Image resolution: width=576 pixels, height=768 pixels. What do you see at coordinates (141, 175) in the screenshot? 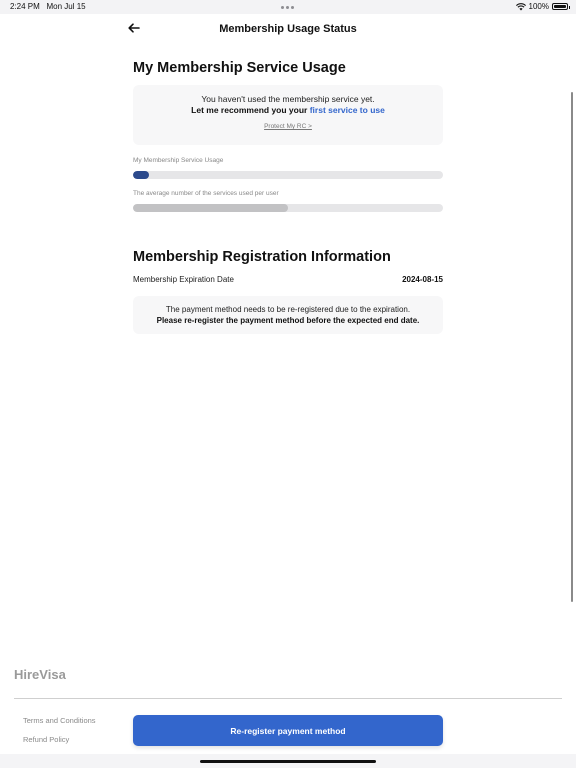
I see `my-usage-bar-fill` at bounding box center [141, 175].